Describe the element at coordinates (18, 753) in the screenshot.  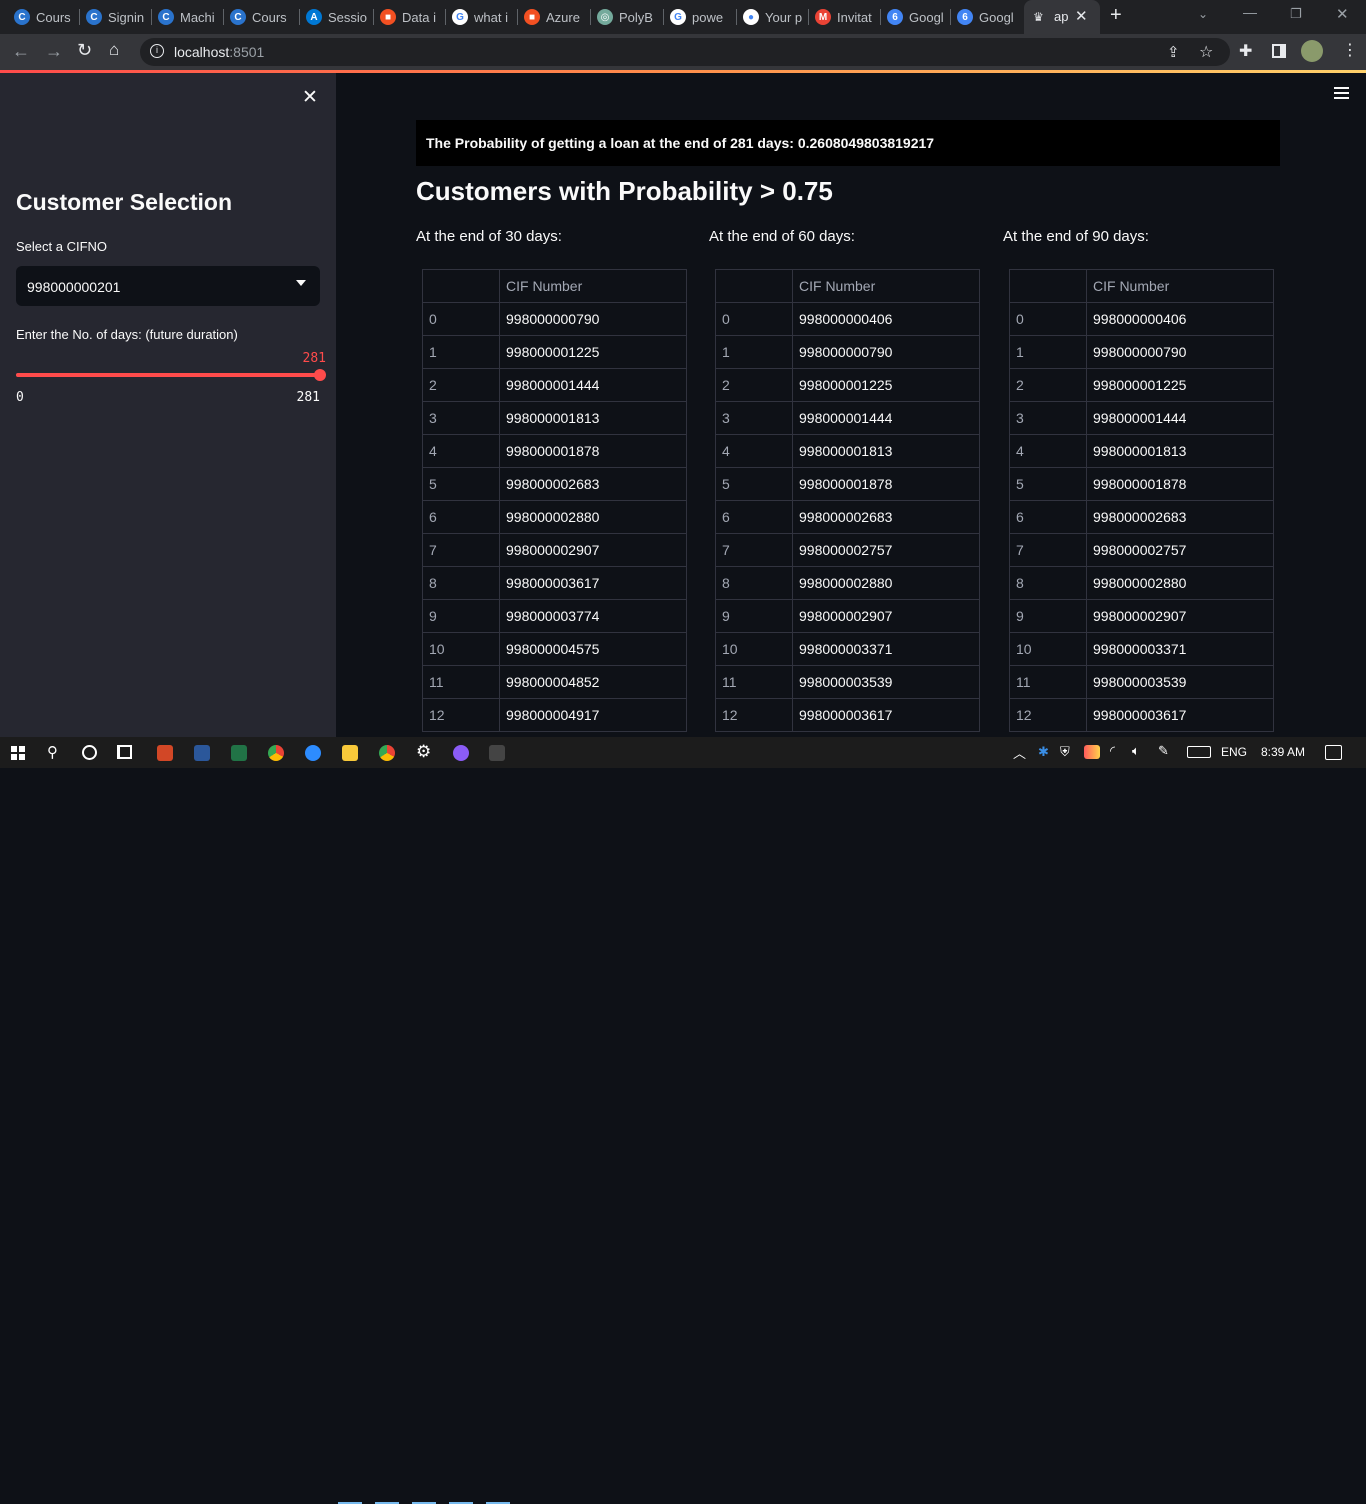
I see `windows-start-icon` at that location.